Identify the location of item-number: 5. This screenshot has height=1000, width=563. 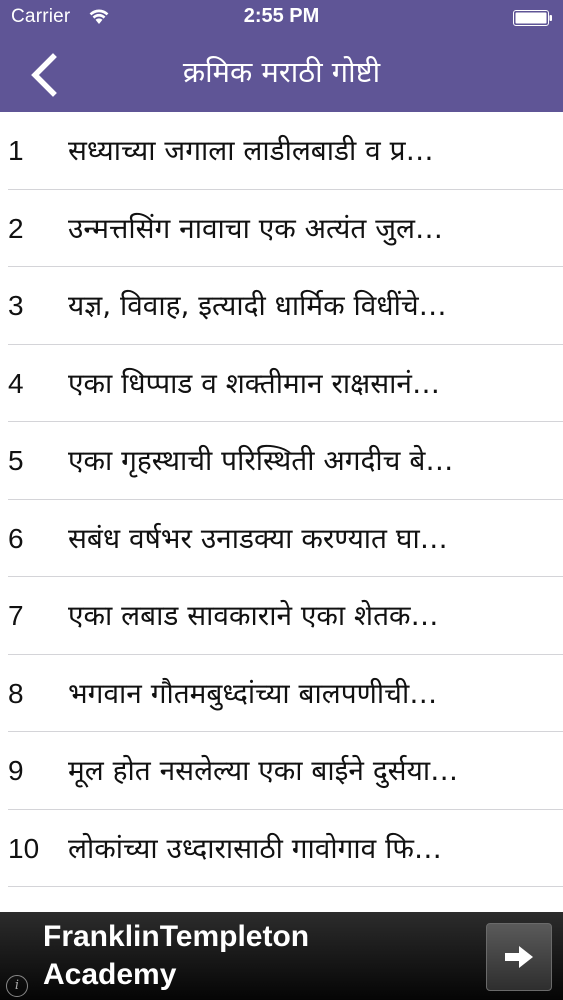
(16, 460).